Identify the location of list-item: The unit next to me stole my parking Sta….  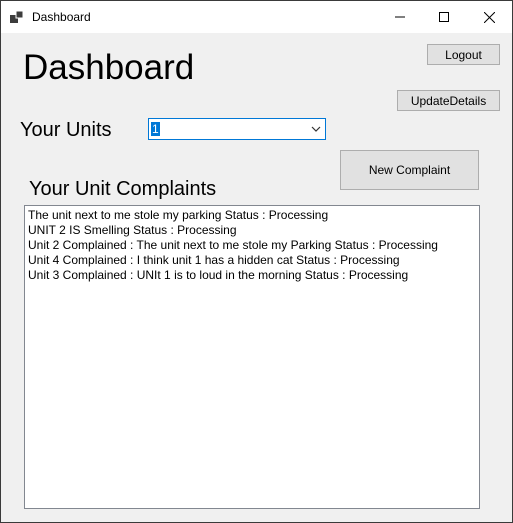
(252, 215).